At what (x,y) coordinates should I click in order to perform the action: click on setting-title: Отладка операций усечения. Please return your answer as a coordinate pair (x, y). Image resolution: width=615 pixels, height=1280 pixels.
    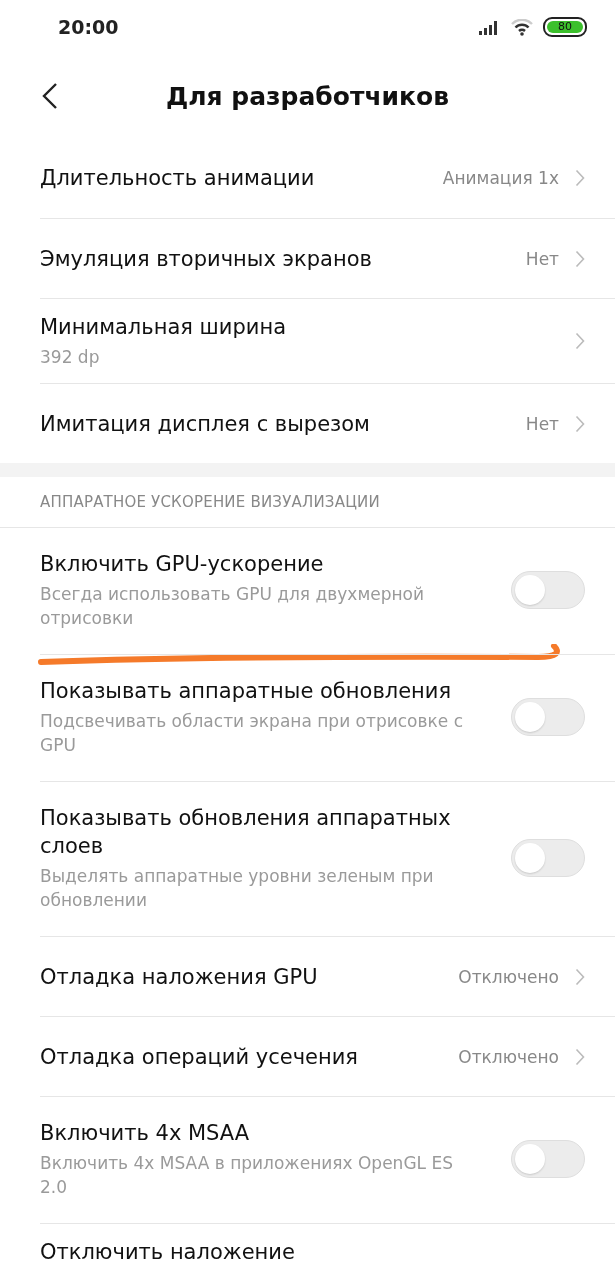
    Looking at the image, I should click on (249, 1056).